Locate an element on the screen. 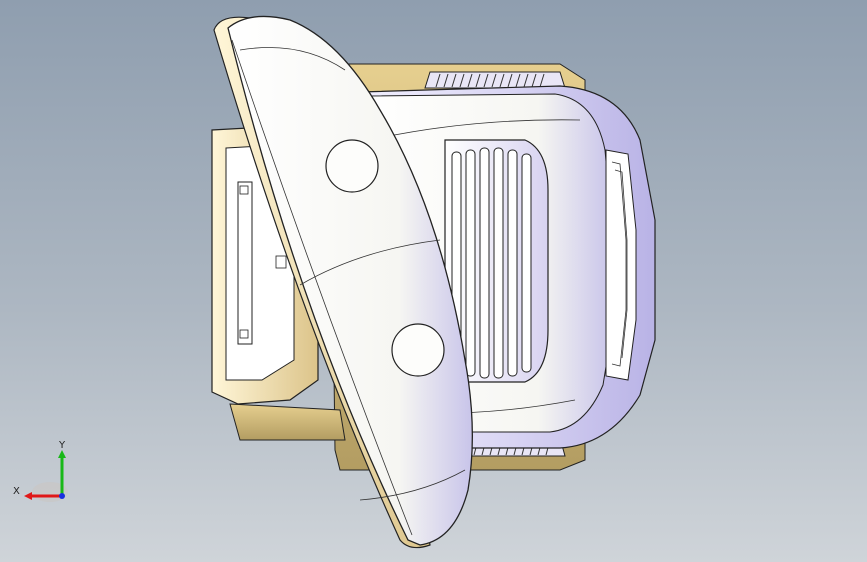 This screenshot has width=867, height=562. x-axis-label: X is located at coordinates (16, 491).